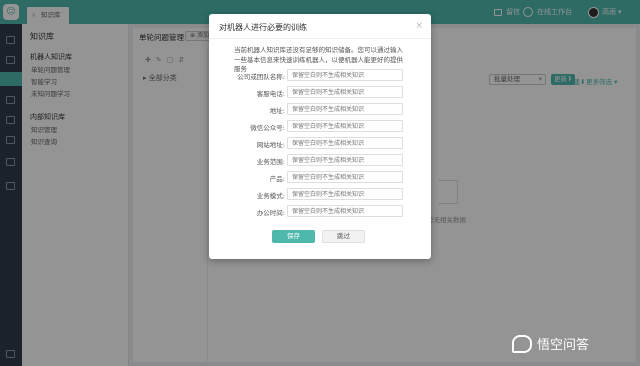 Image resolution: width=640 pixels, height=366 pixels. I want to click on field-wechat: 微信公众号:, so click(320, 126).